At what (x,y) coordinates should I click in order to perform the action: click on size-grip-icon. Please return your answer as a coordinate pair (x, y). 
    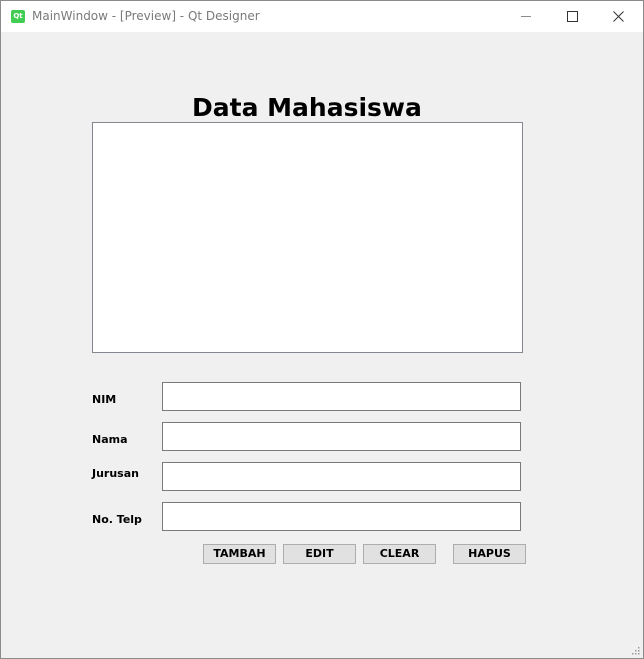
    Looking at the image, I should click on (635, 650).